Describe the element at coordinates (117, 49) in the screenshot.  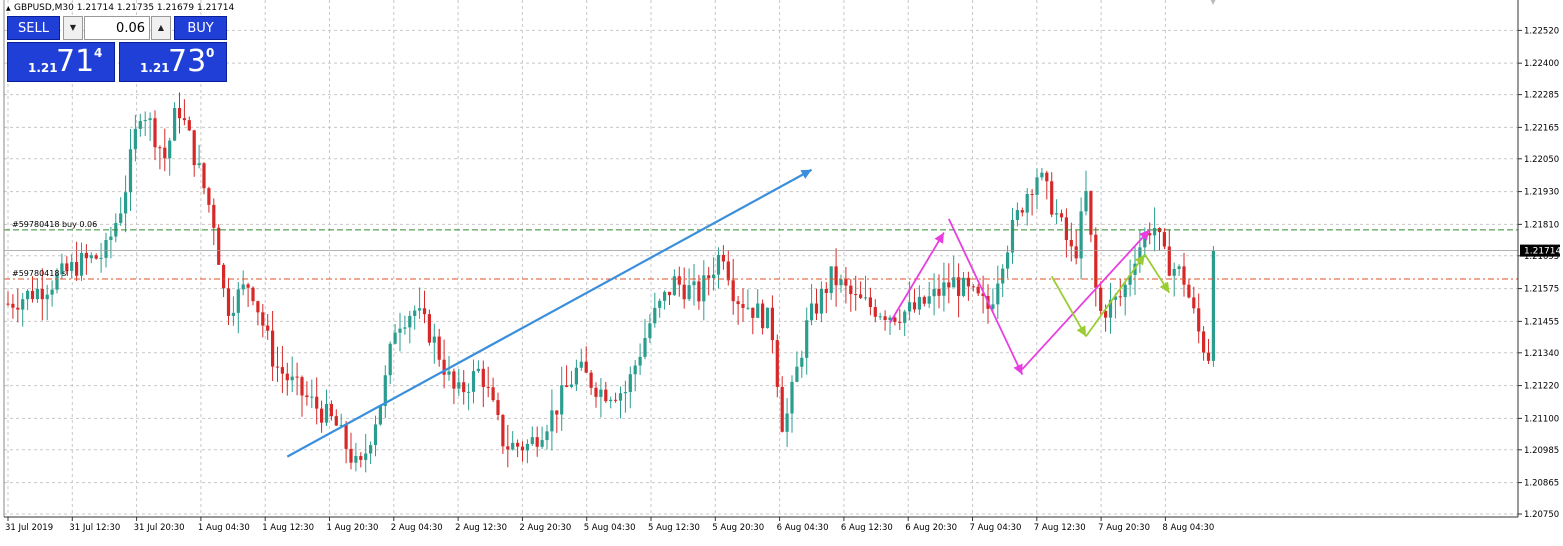
I see `one-click-trading-panel: SELL ▼ ▲ BUY 1.21 71 4 1.21 73 0` at that location.